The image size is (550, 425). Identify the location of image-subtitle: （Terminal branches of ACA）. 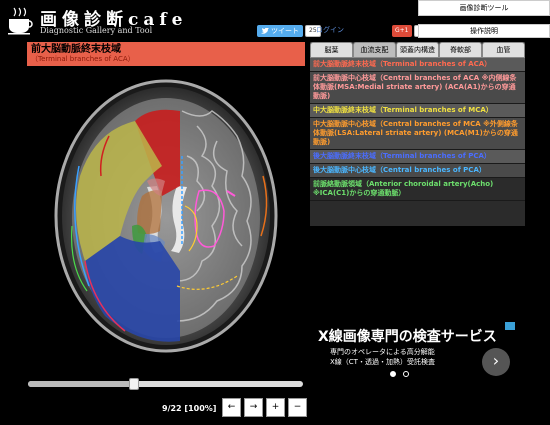
(83, 59).